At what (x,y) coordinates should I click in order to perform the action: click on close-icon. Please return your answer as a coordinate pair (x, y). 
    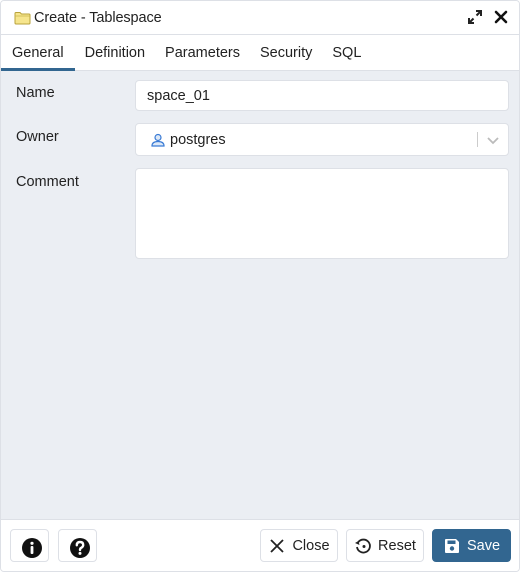
    Looking at the image, I should click on (501, 17).